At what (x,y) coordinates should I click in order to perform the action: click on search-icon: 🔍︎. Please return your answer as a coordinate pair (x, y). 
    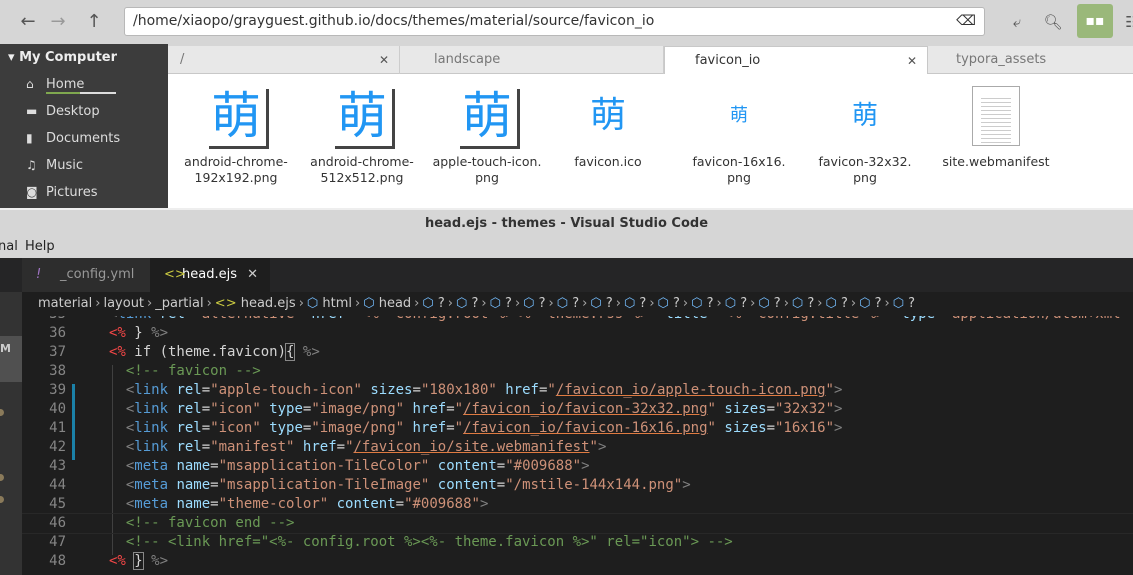
    Looking at the image, I should click on (1053, 22).